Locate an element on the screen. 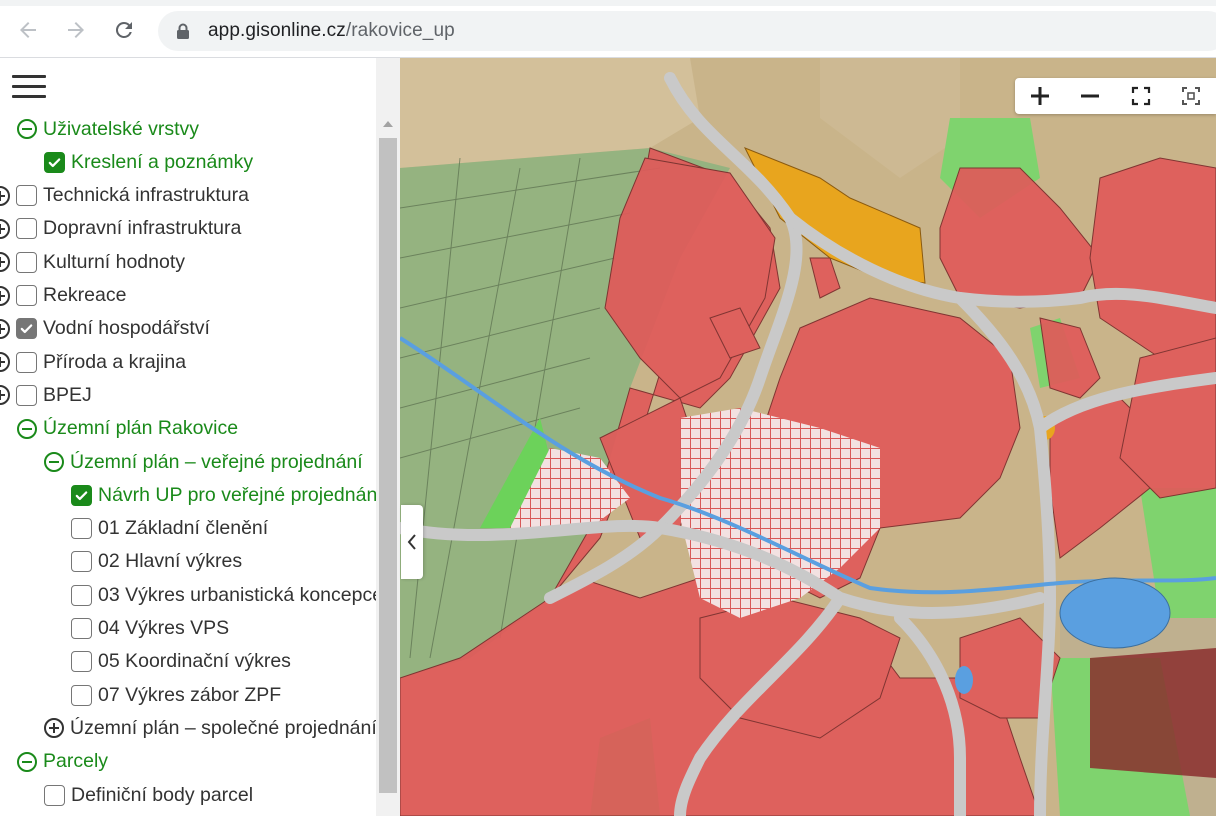 The width and height of the screenshot is (1216, 816). reload-icon is located at coordinates (123, 29).